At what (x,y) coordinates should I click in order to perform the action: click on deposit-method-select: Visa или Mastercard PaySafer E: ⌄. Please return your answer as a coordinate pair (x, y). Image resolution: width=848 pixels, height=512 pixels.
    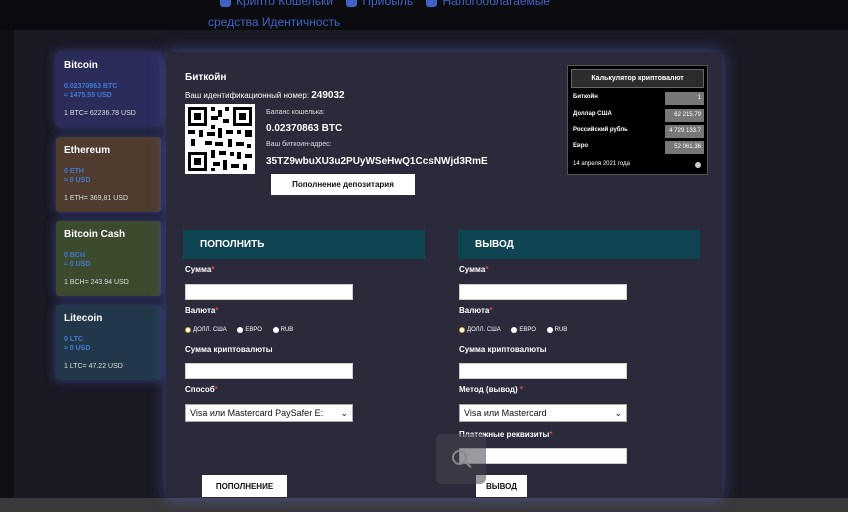
    Looking at the image, I should click on (269, 413).